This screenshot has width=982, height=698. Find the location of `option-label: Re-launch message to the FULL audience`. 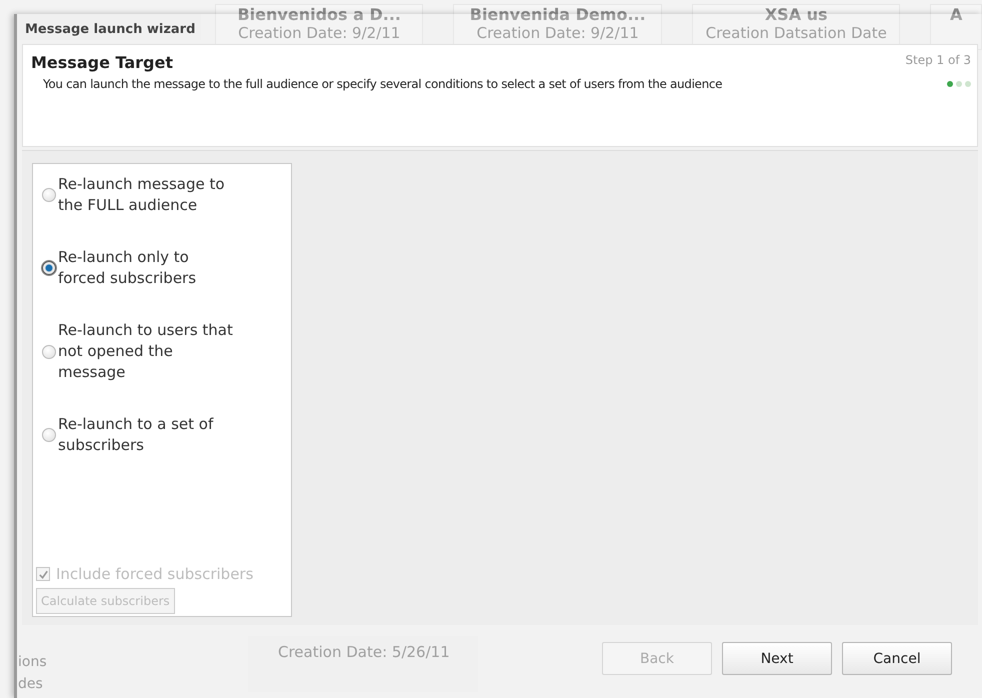

option-label: Re-launch message to the FULL audience is located at coordinates (148, 195).